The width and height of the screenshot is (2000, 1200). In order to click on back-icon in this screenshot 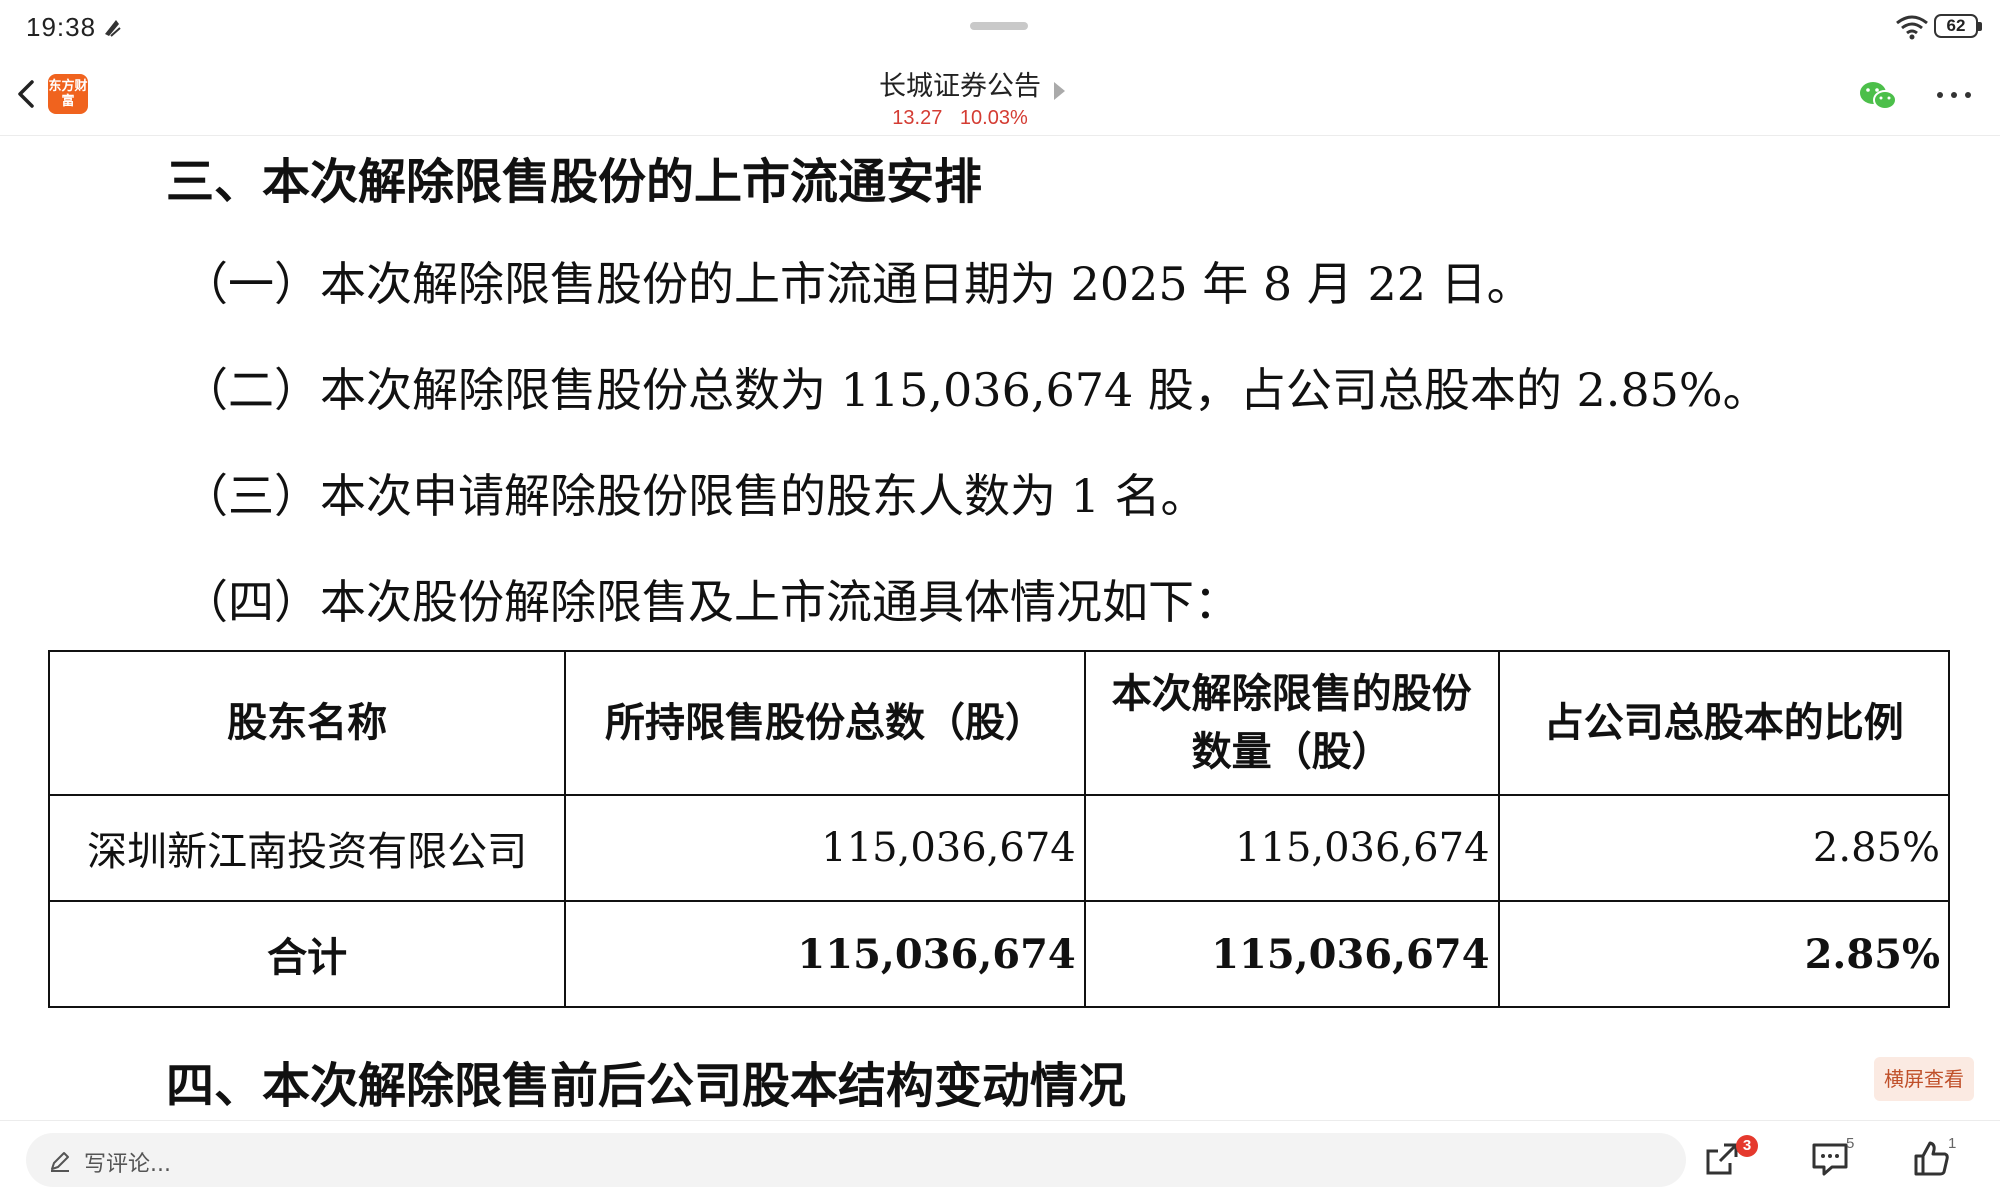, I will do `click(27, 94)`.